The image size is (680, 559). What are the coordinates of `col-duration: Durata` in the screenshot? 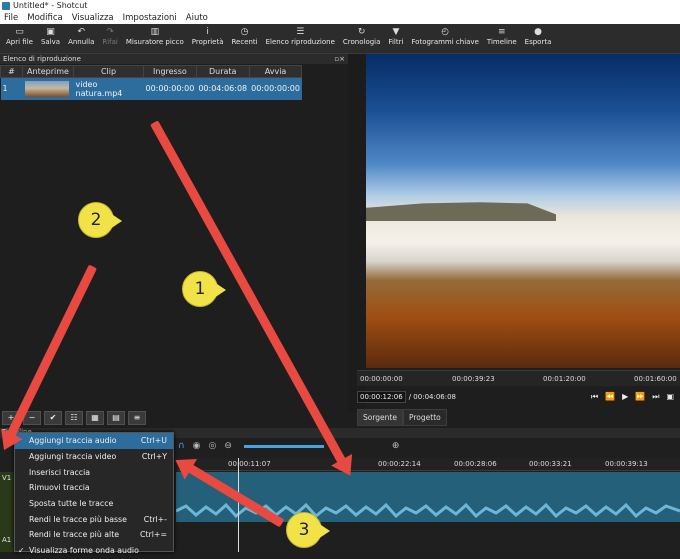 It's located at (222, 71).